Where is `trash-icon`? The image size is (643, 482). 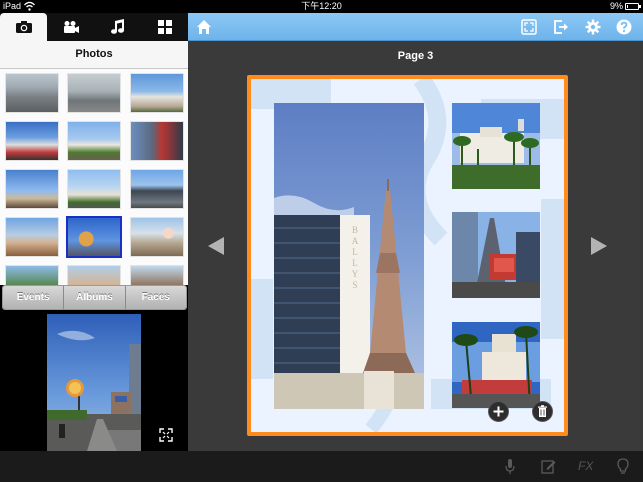
trash-icon is located at coordinates (542, 411).